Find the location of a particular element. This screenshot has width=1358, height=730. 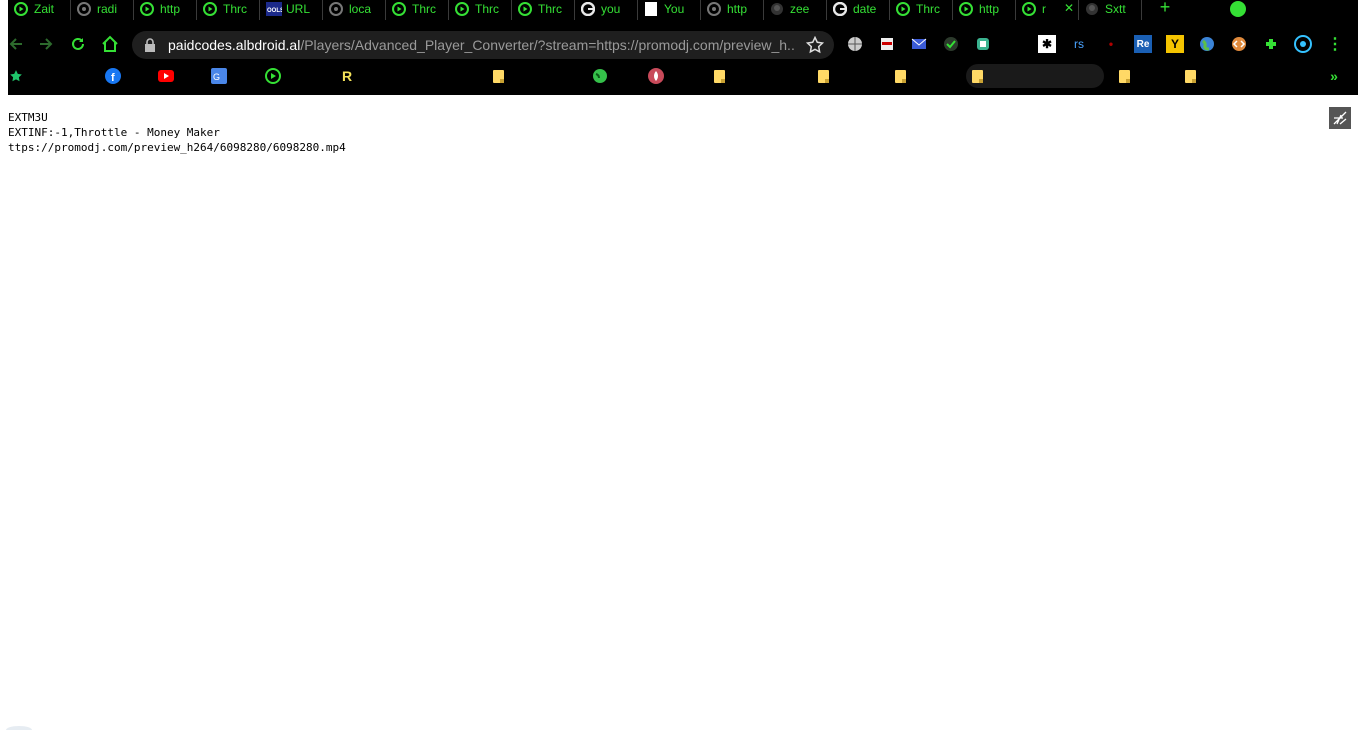

earth-extension-icon is located at coordinates (1207, 44).